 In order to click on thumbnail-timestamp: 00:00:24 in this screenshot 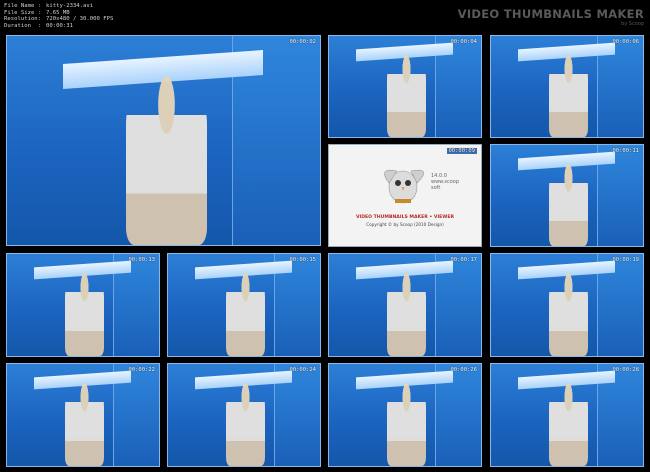, I will do `click(303, 370)`.